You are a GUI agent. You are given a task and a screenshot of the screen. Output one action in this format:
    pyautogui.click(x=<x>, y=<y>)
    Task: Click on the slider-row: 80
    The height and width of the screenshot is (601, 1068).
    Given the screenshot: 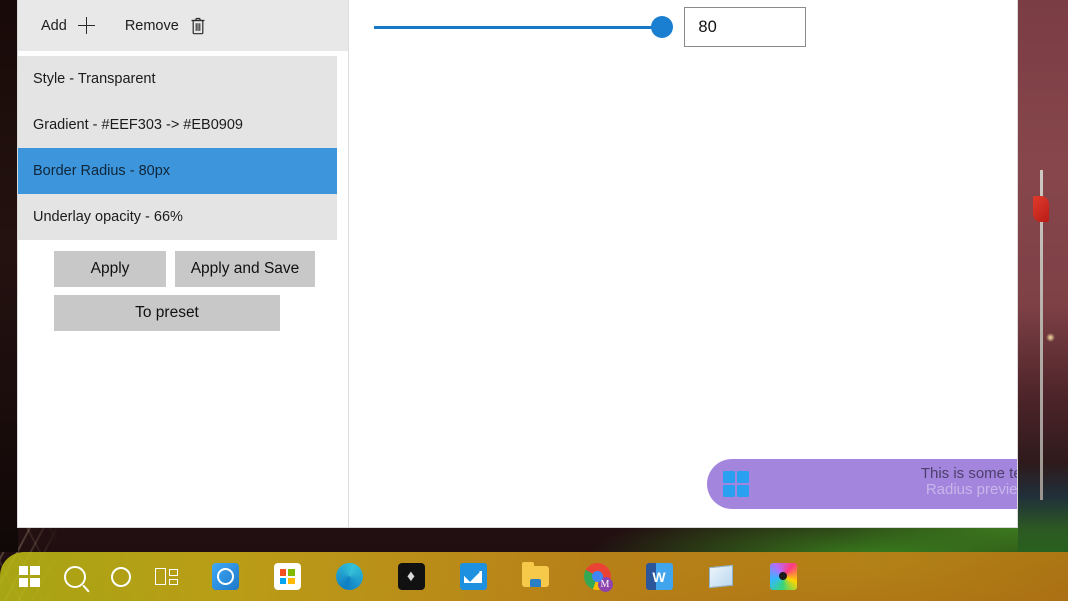 What is the action you would take?
    pyautogui.click(x=590, y=27)
    